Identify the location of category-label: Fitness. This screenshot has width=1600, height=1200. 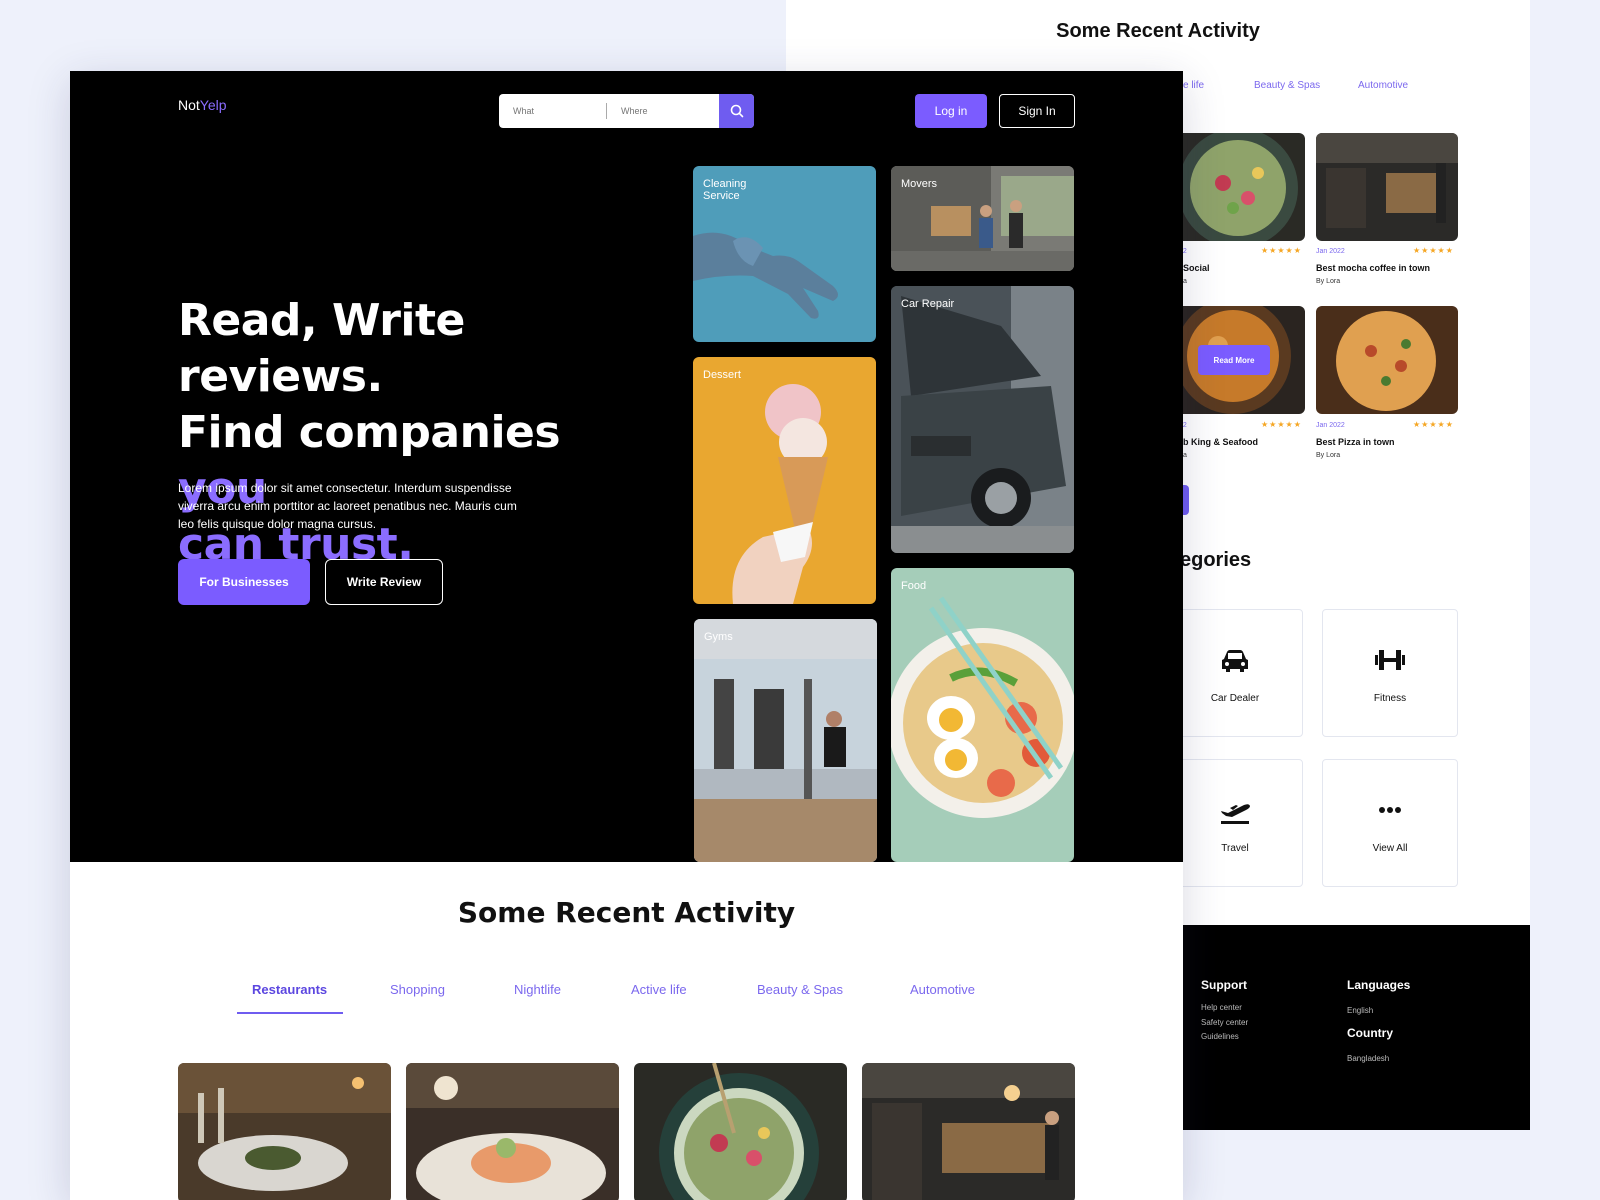
(1390, 698).